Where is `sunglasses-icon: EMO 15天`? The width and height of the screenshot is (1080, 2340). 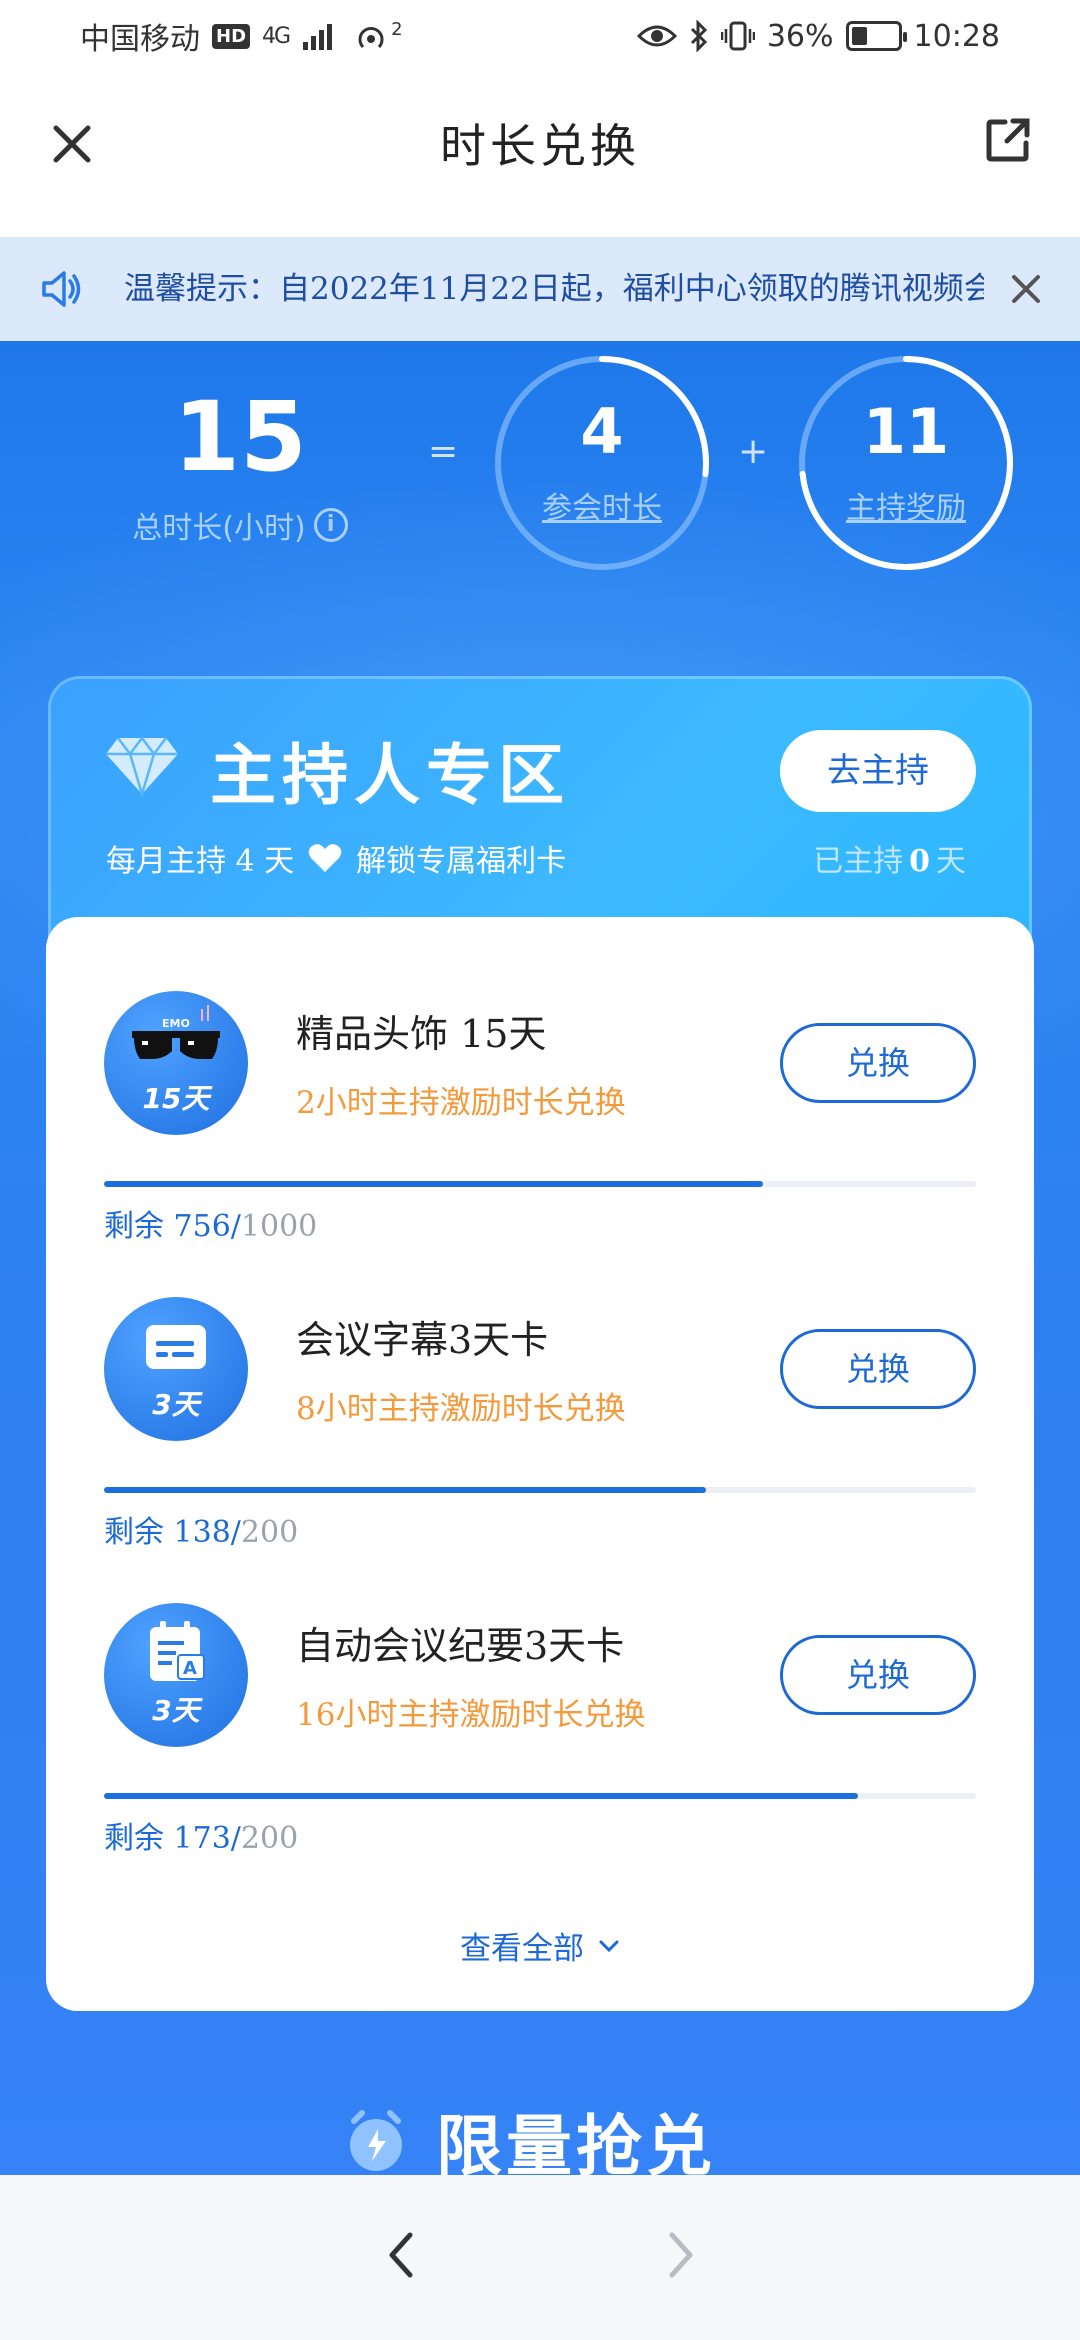 sunglasses-icon: EMO 15天 is located at coordinates (176, 1063).